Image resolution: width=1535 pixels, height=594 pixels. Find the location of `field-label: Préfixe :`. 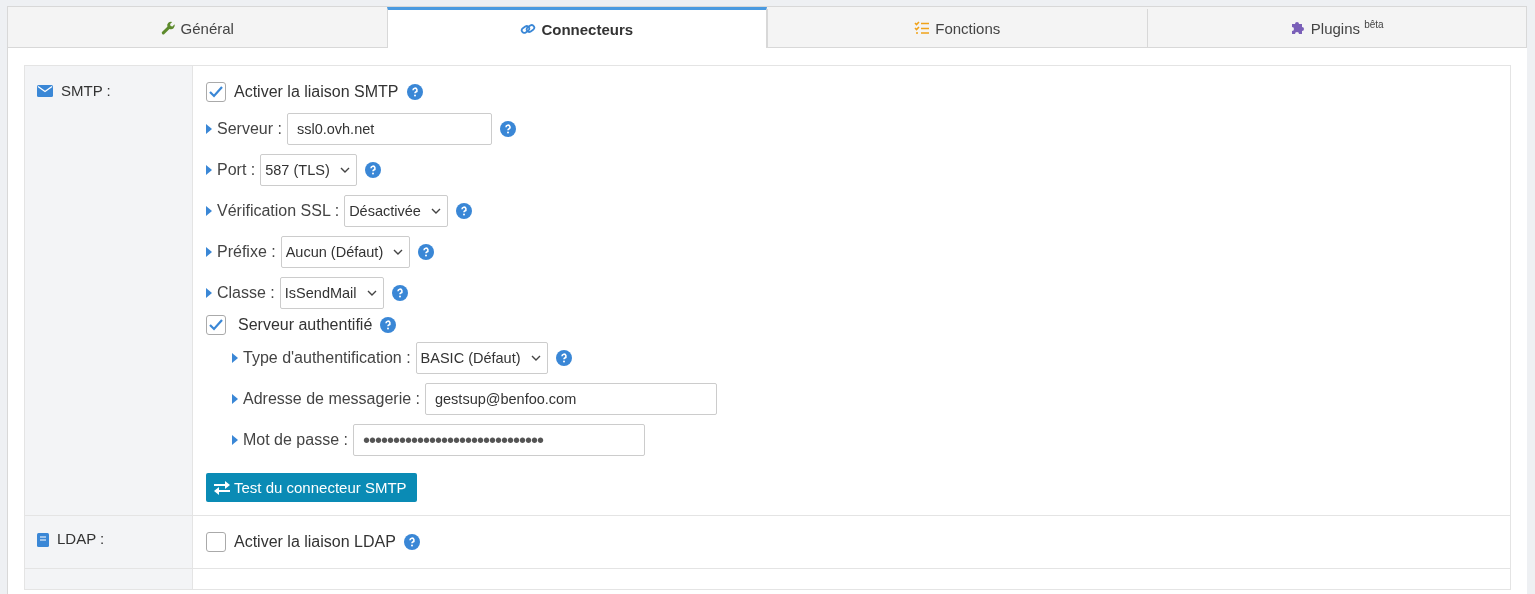

field-label: Préfixe : is located at coordinates (246, 251).